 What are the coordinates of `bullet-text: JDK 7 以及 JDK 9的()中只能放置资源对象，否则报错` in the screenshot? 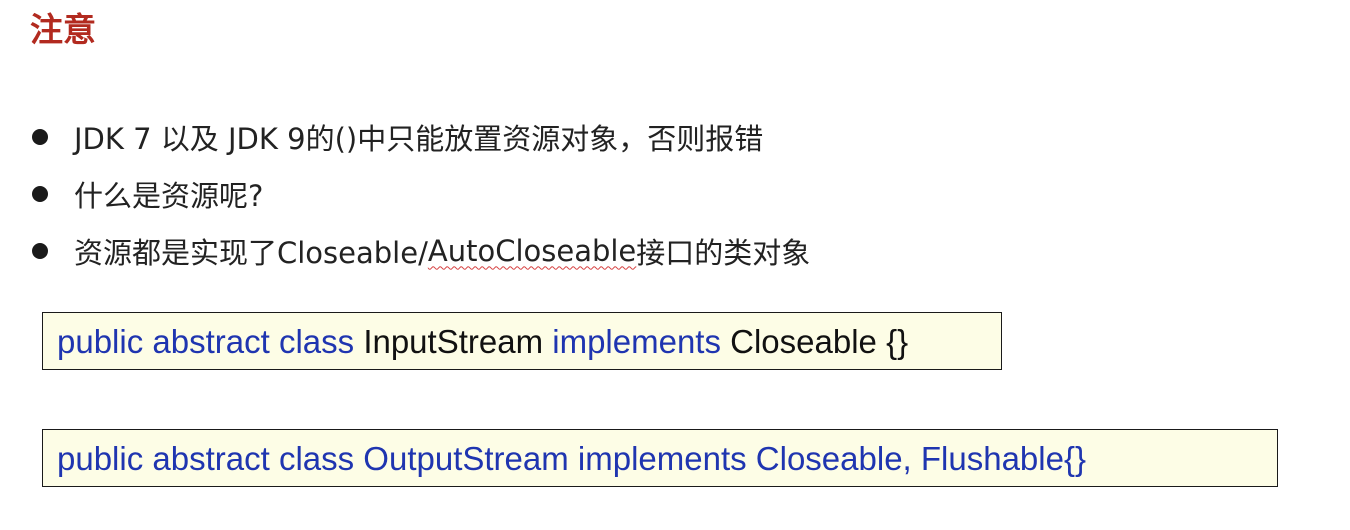 It's located at (419, 138).